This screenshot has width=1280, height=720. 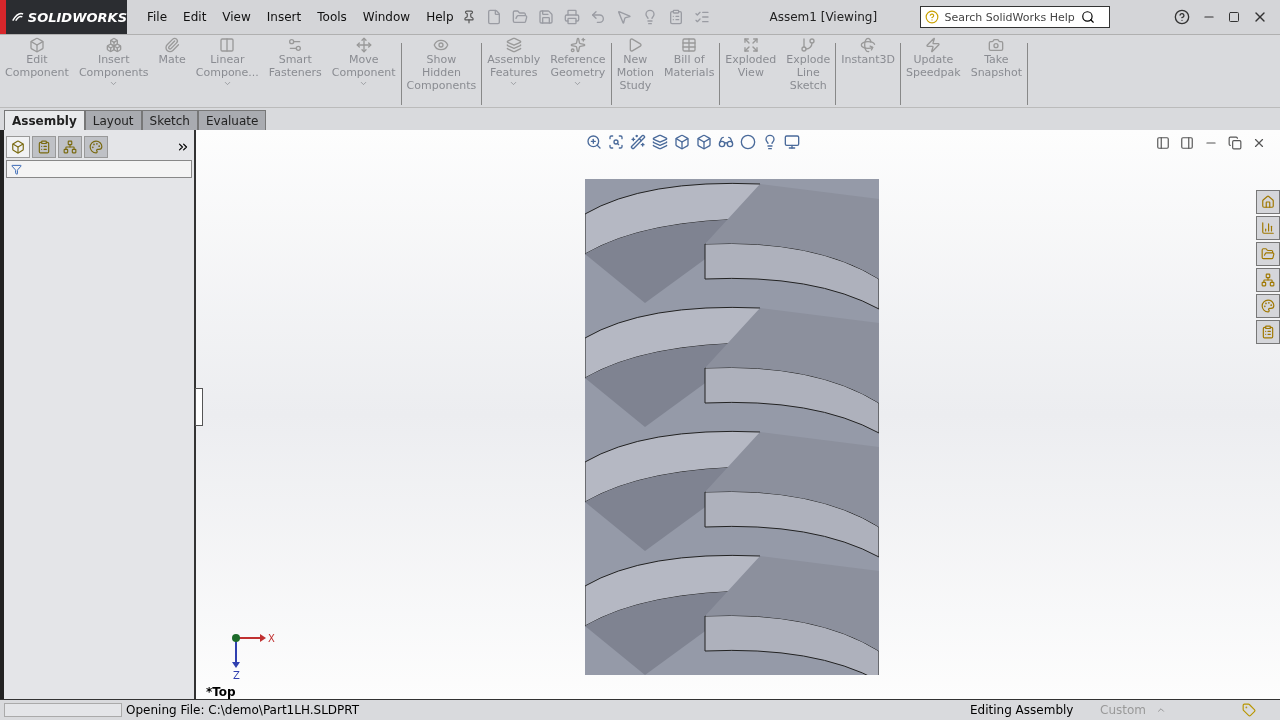 I want to click on tab: Layout, so click(x=113, y=120).